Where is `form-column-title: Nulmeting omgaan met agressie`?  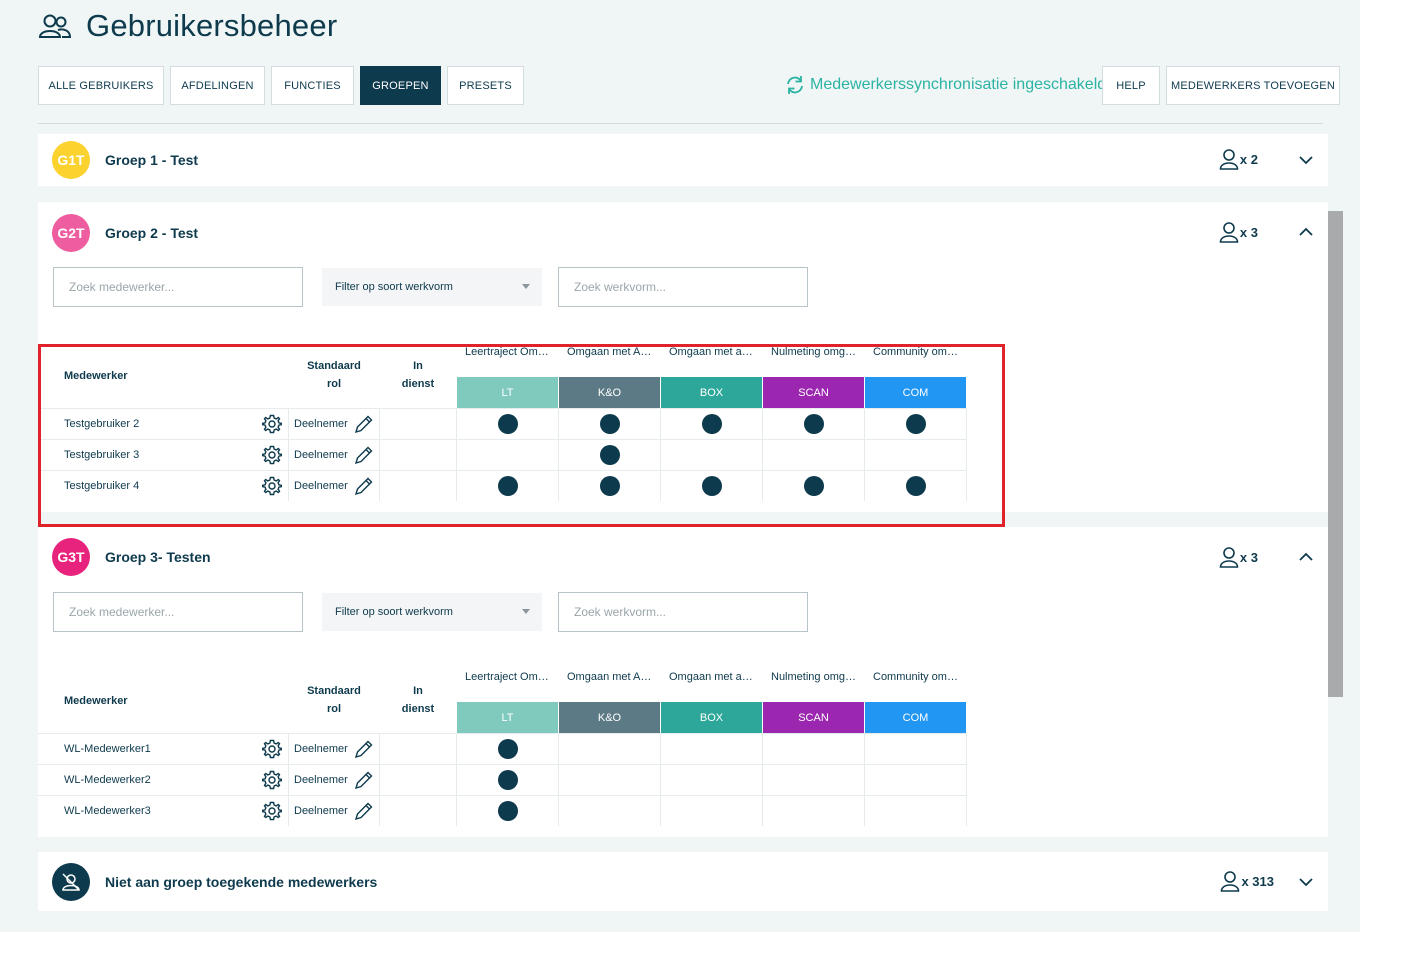 form-column-title: Nulmeting omgaan met agressie is located at coordinates (818, 677).